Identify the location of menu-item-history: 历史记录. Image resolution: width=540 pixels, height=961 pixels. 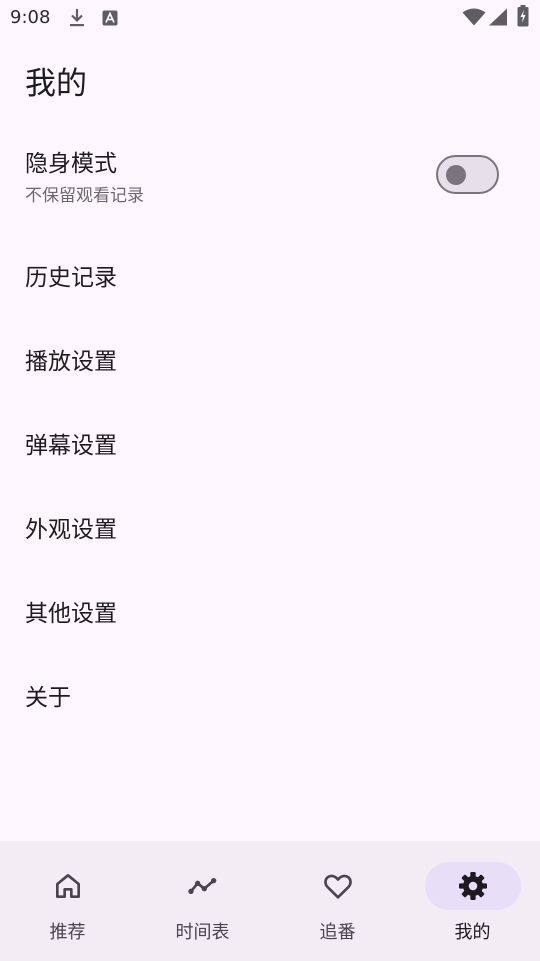
(270, 273).